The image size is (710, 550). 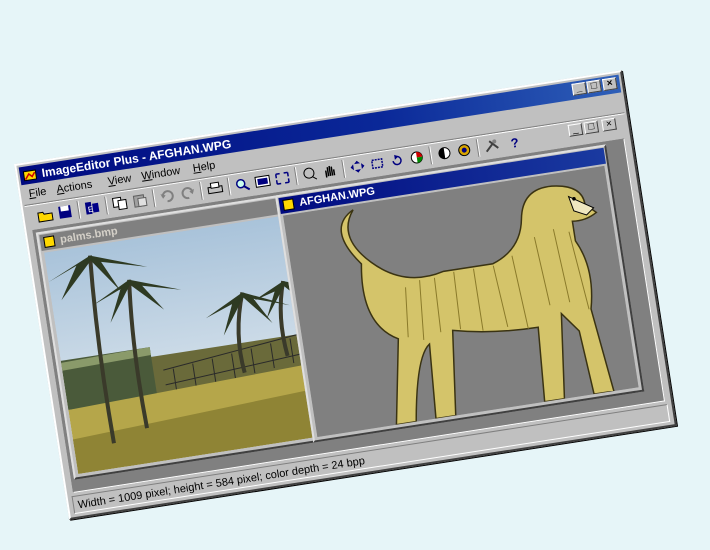 I want to click on copy-icon, so click(x=120, y=203).